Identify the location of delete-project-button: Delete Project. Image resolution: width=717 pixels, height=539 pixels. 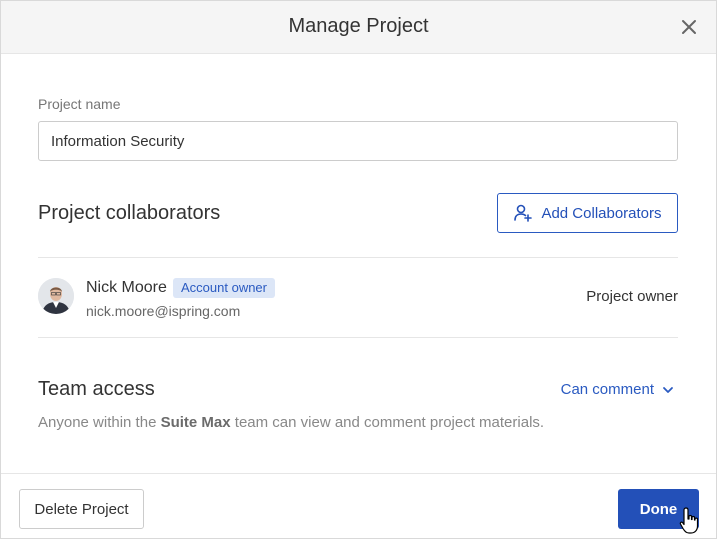
(81, 509).